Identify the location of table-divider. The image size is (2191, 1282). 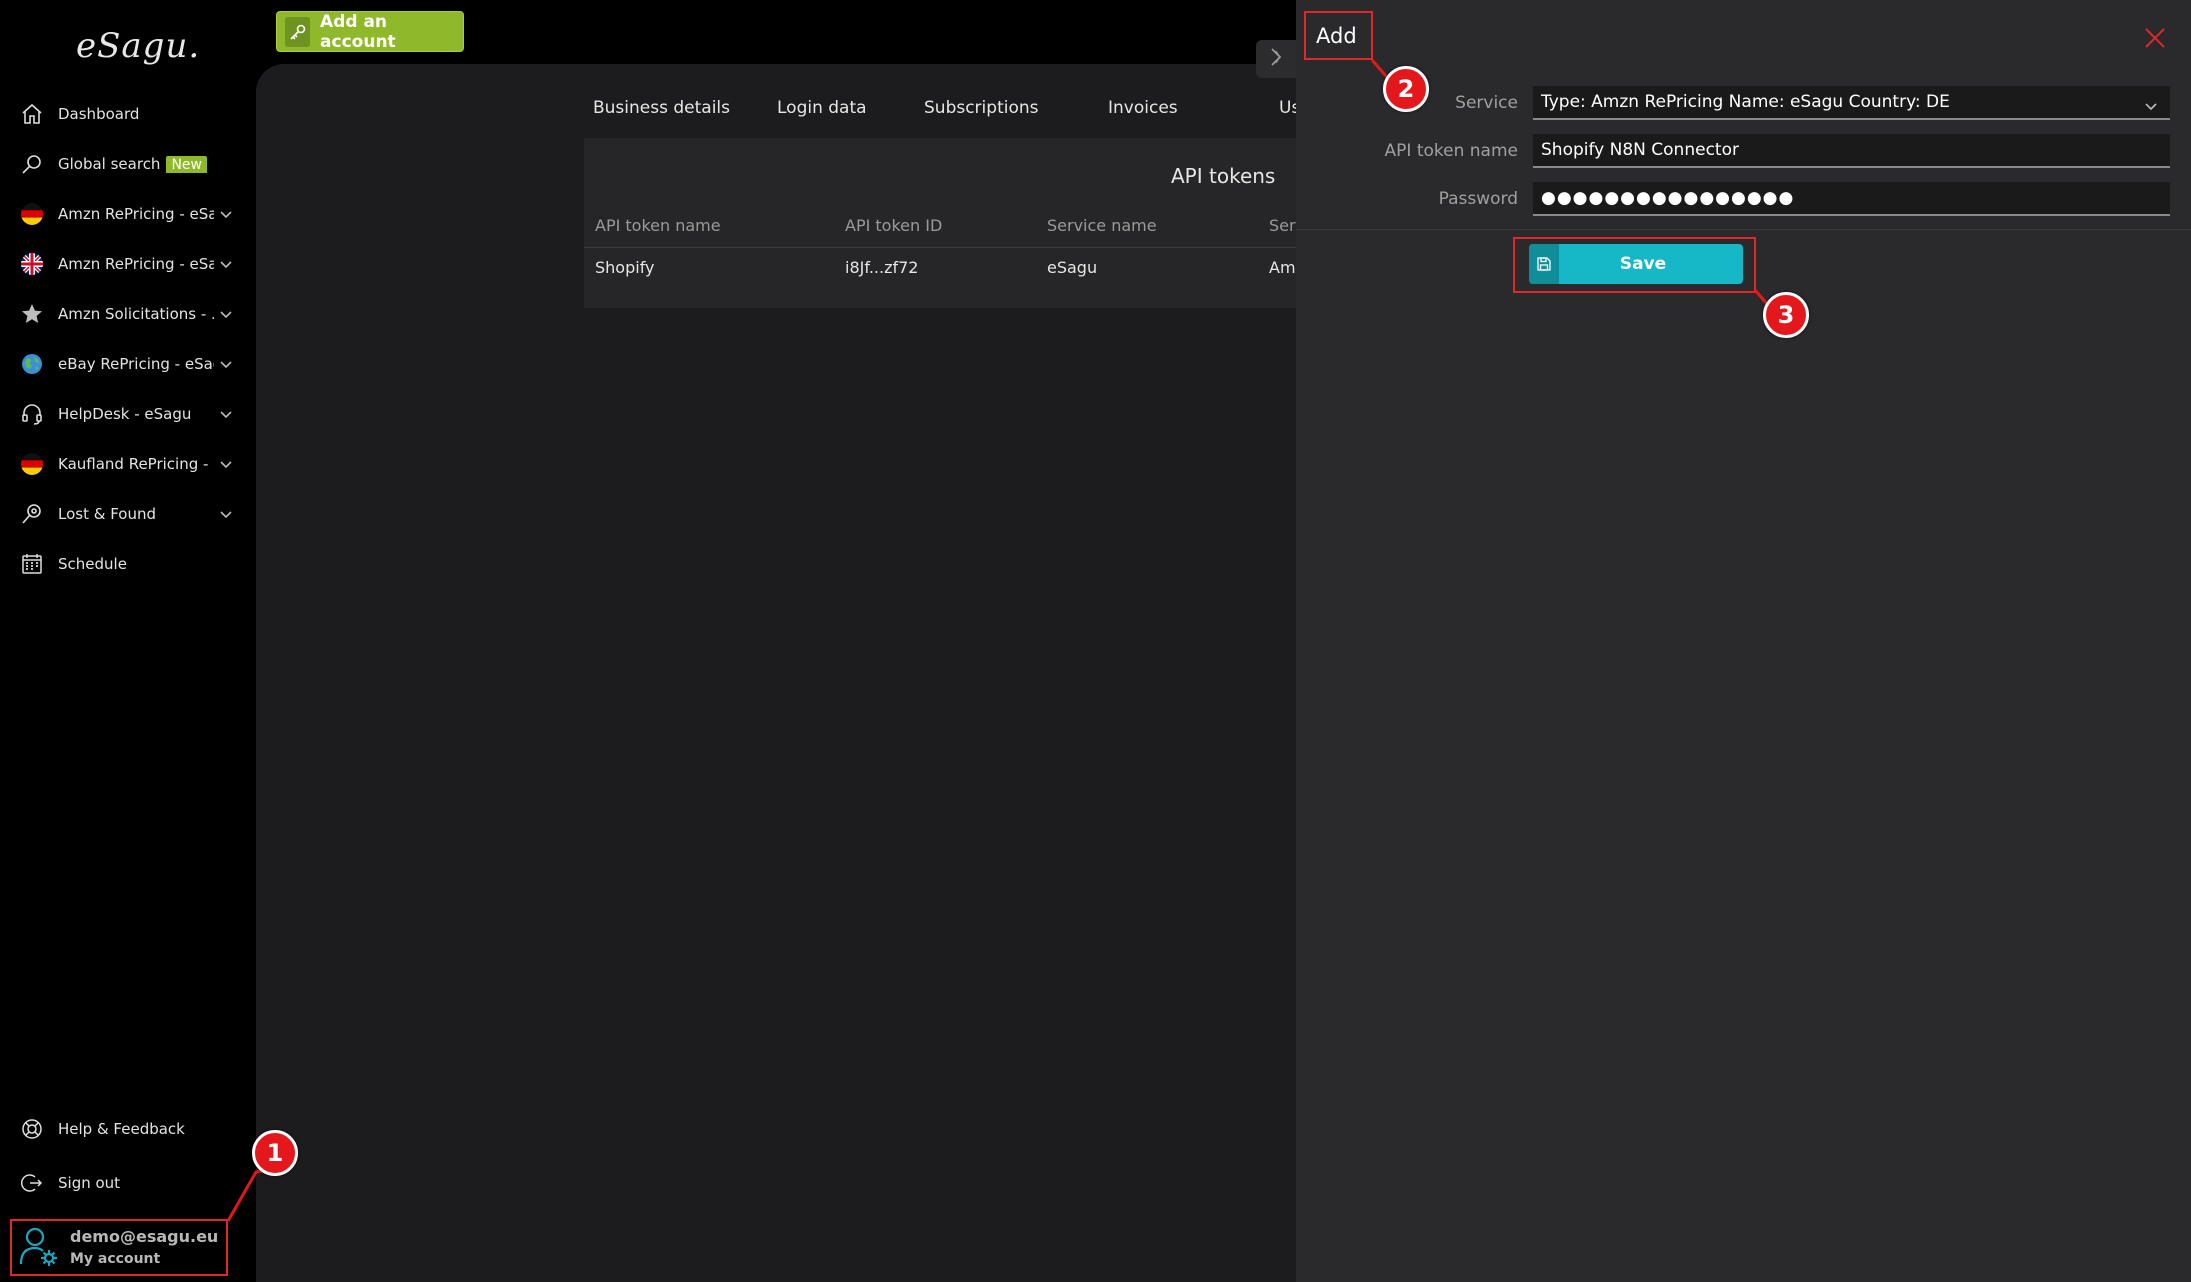
(940, 247).